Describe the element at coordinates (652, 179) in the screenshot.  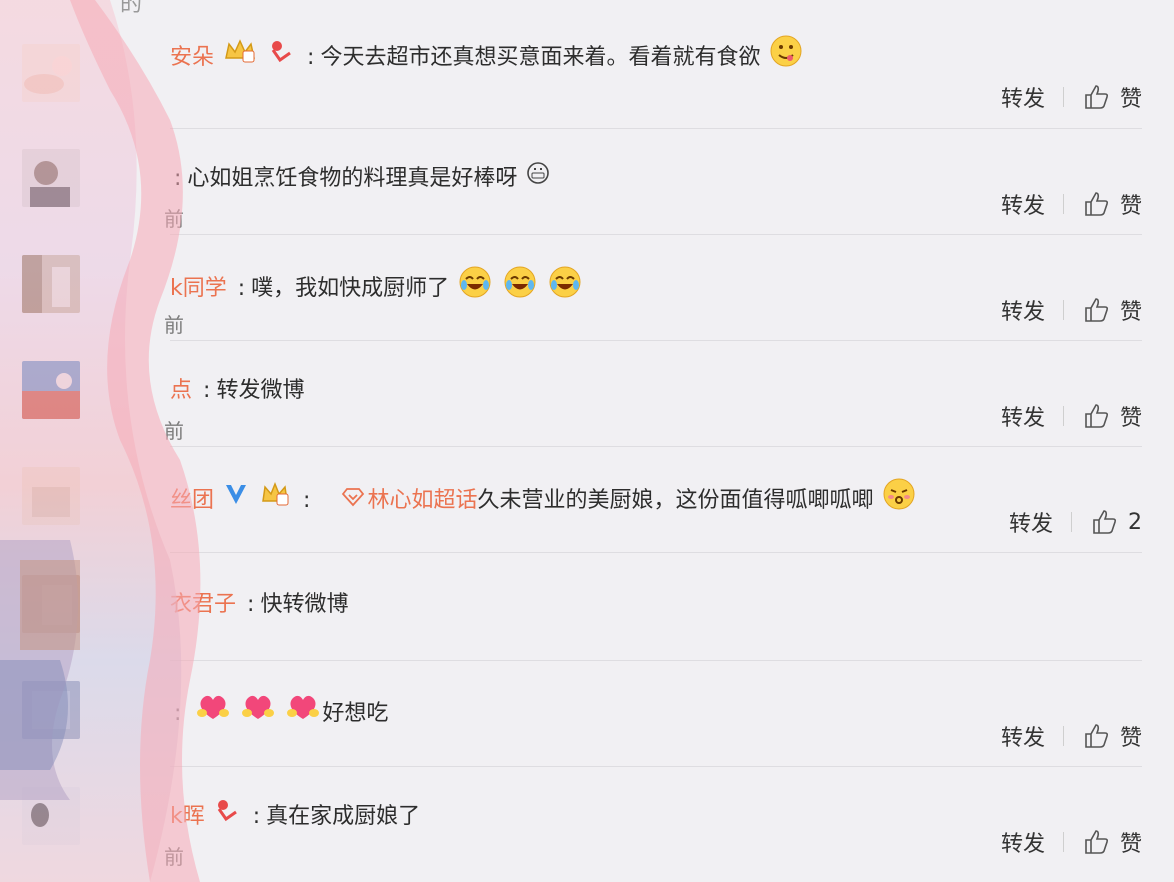
I see `comment-content: : 心如姐烹饪食物的料理真是好棒呀` at that location.